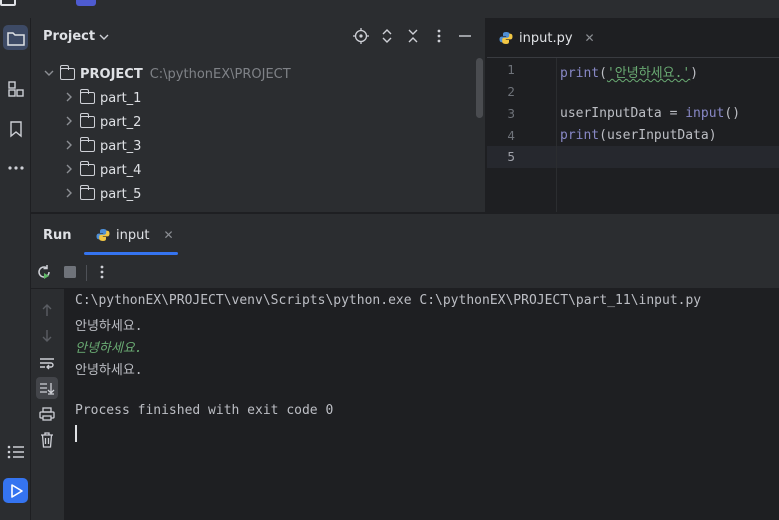 Image resolution: width=779 pixels, height=520 pixels. Describe the element at coordinates (109, 348) in the screenshot. I see `console-user-input-line: 안녕하세요.` at that location.